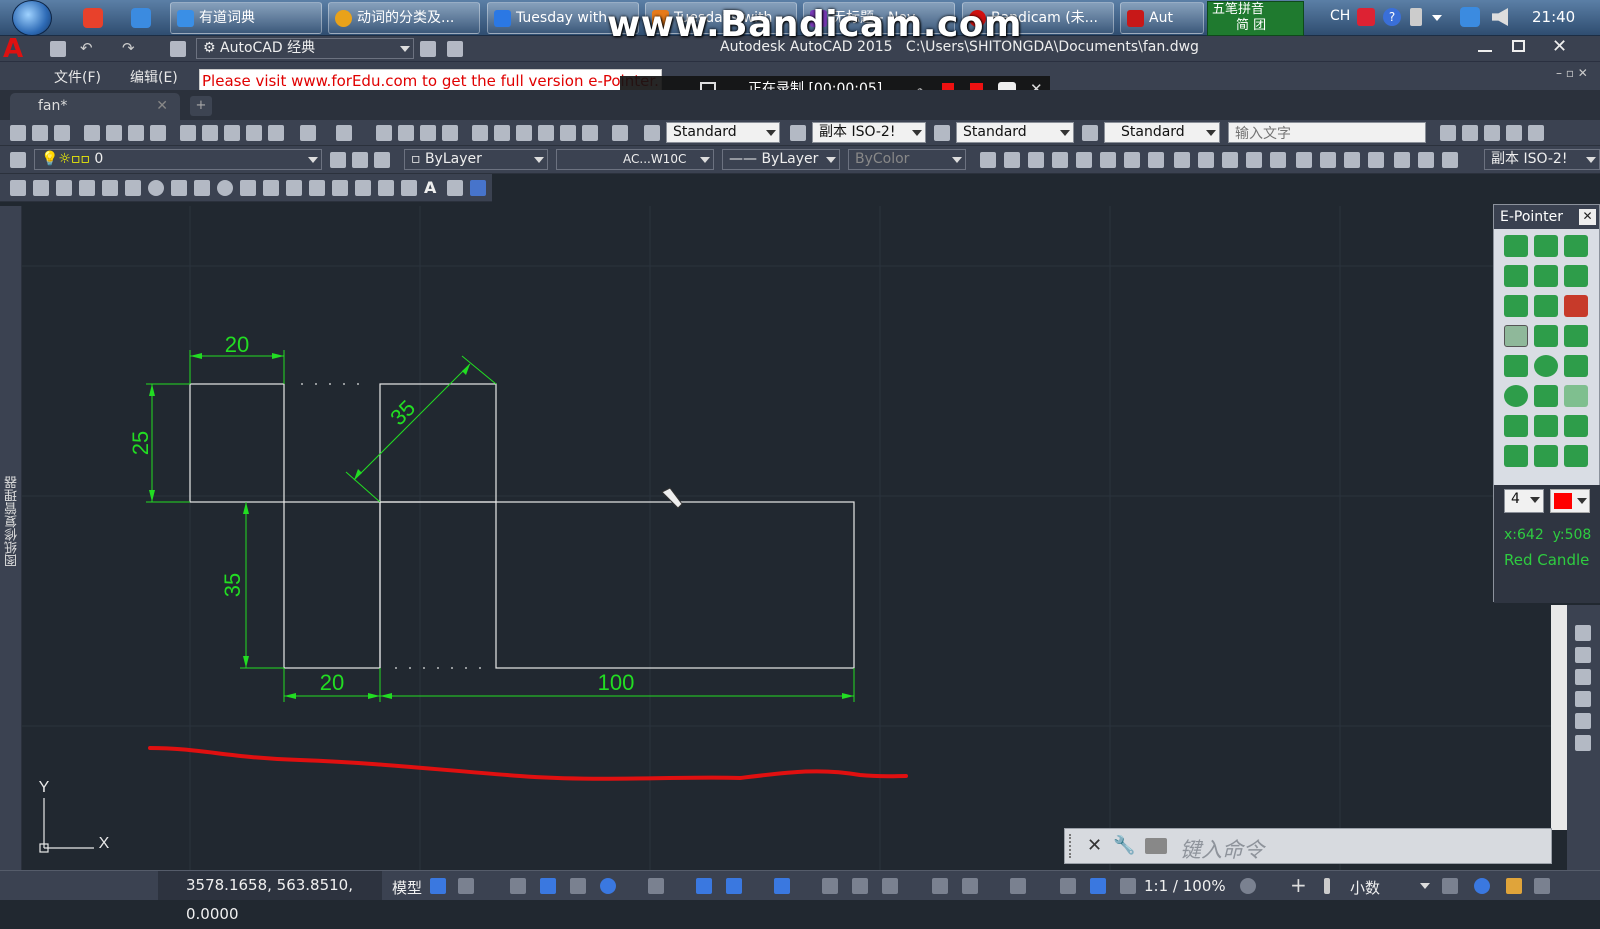  What do you see at coordinates (1365, 887) in the screenshot?
I see `units-select: 小数` at bounding box center [1365, 887].